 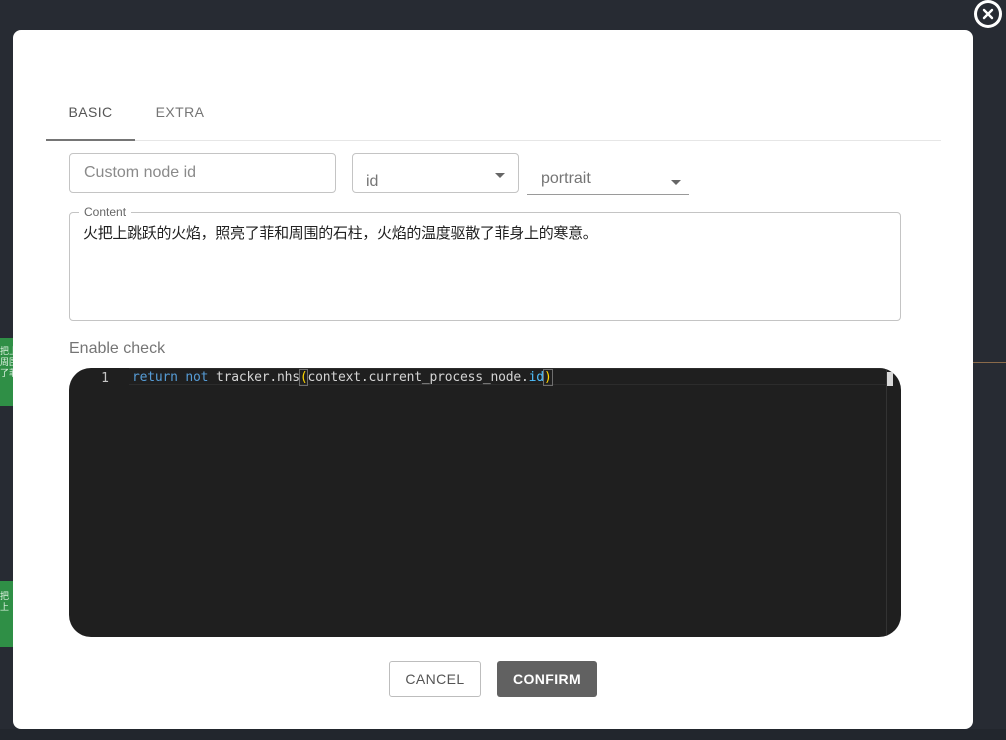 I want to click on content-text: 火把上跳跃的火焰，照亮了菲和周围的石柱，火焰的温度驱散了菲身上的寒意。, so click(x=340, y=233).